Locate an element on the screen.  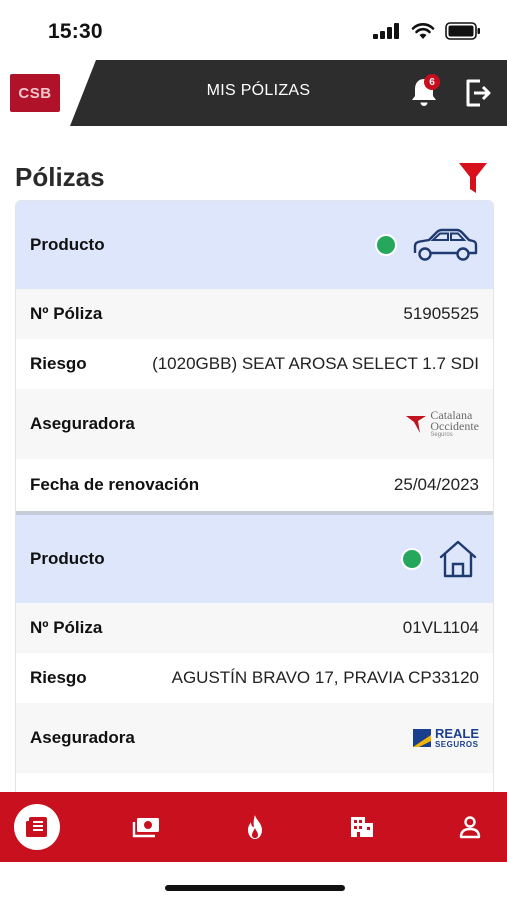
risk-row: Riesgo AGUSTÍN BRAVO 17, PRAVIA CP33120 is located at coordinates (254, 678).